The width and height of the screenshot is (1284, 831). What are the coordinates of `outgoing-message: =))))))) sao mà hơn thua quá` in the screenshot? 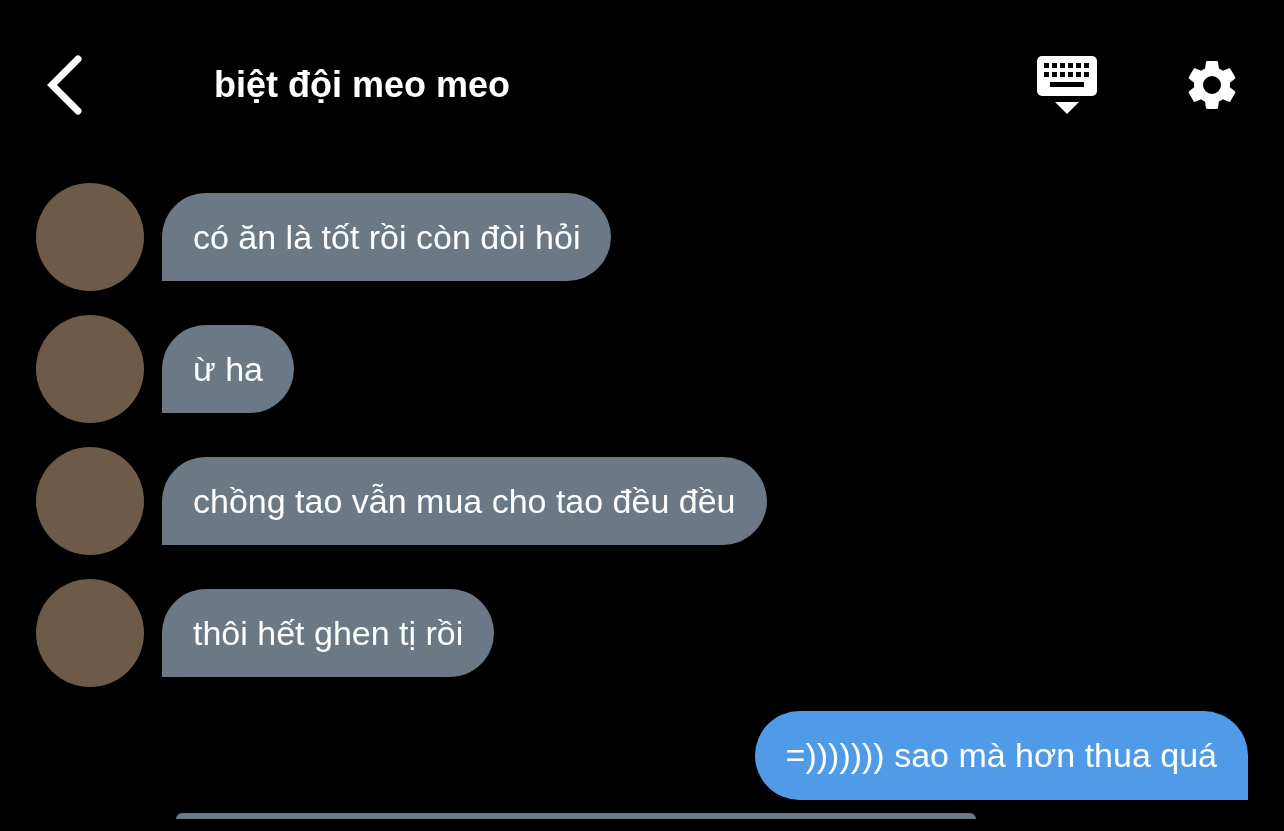 It's located at (1001, 755).